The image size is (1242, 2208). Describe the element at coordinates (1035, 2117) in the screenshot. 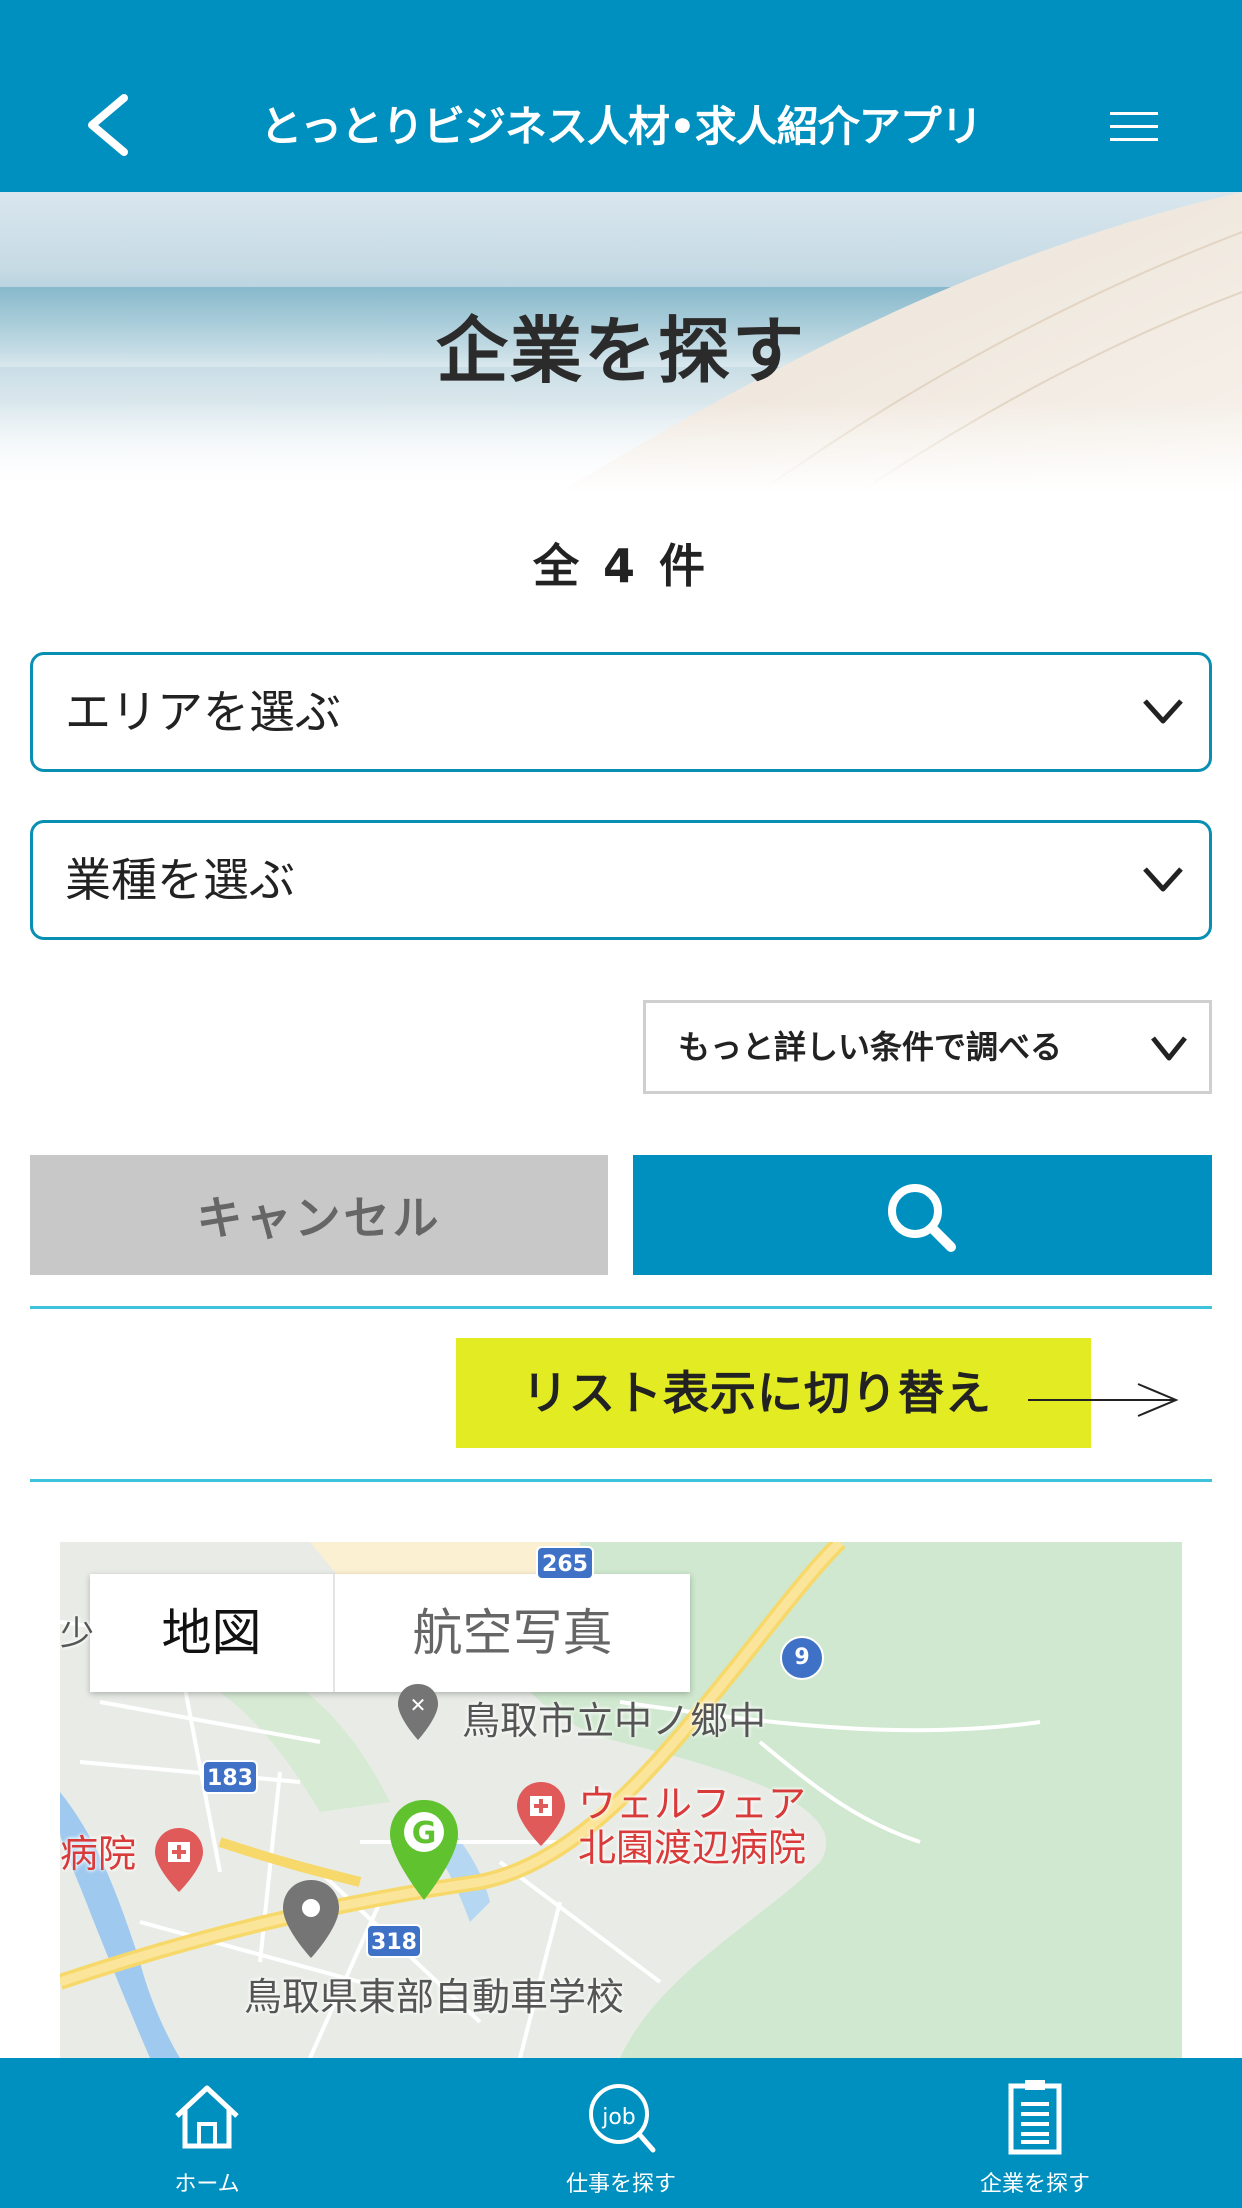

I see `document-icon` at that location.